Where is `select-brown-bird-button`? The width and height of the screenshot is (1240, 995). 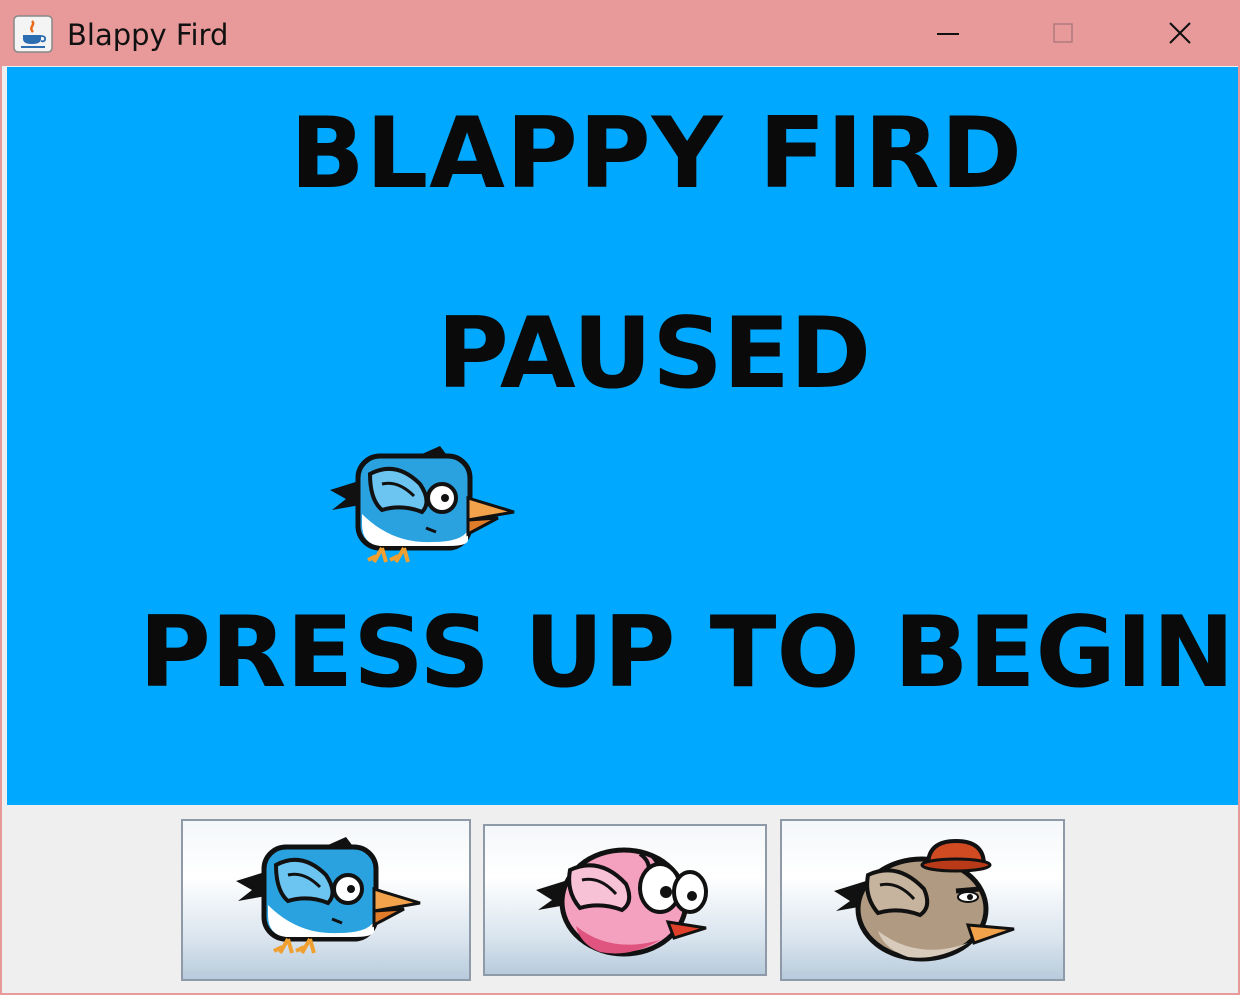 select-brown-bird-button is located at coordinates (922, 900).